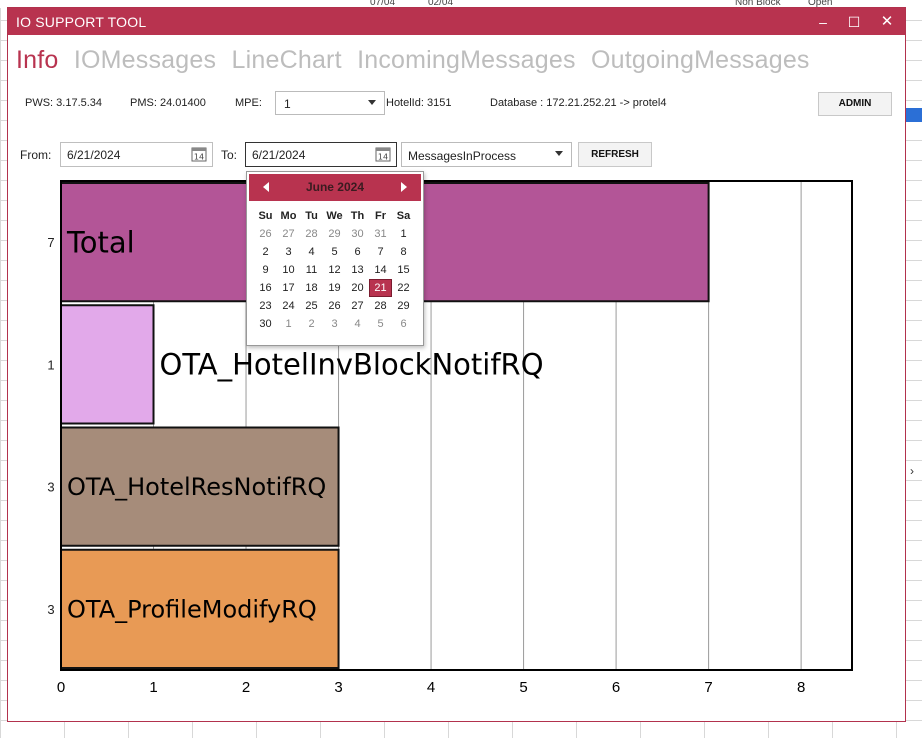 The width and height of the screenshot is (922, 738). What do you see at coordinates (153, 687) in the screenshot?
I see `x-tick-label: 1` at bounding box center [153, 687].